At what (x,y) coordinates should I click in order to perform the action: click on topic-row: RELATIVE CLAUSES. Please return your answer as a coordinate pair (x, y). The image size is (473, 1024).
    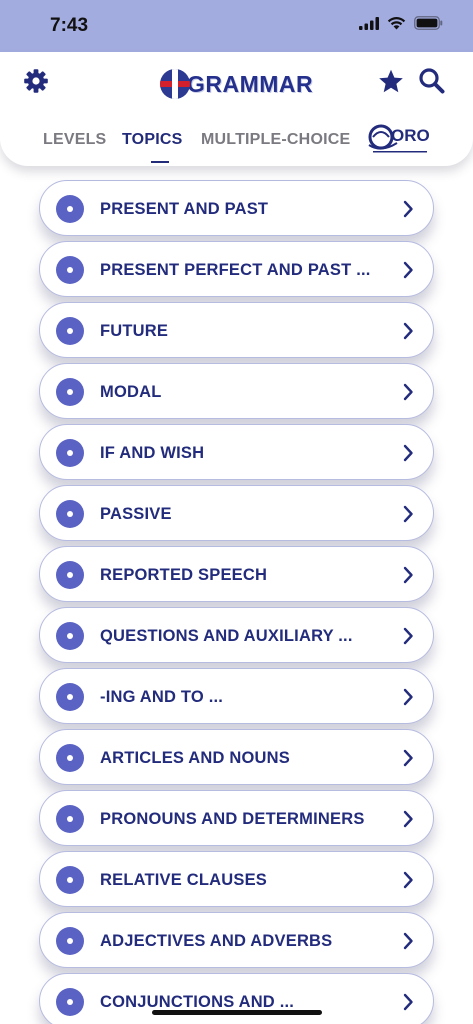
    Looking at the image, I should click on (236, 879).